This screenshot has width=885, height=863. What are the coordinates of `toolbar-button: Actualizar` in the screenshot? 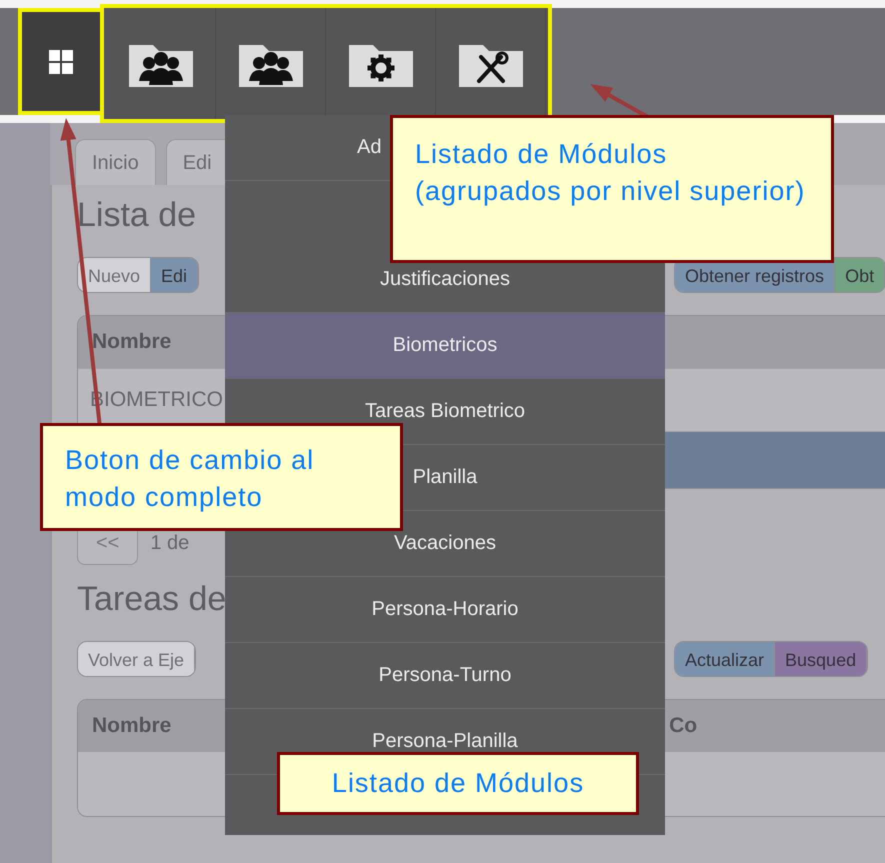 It's located at (725, 659).